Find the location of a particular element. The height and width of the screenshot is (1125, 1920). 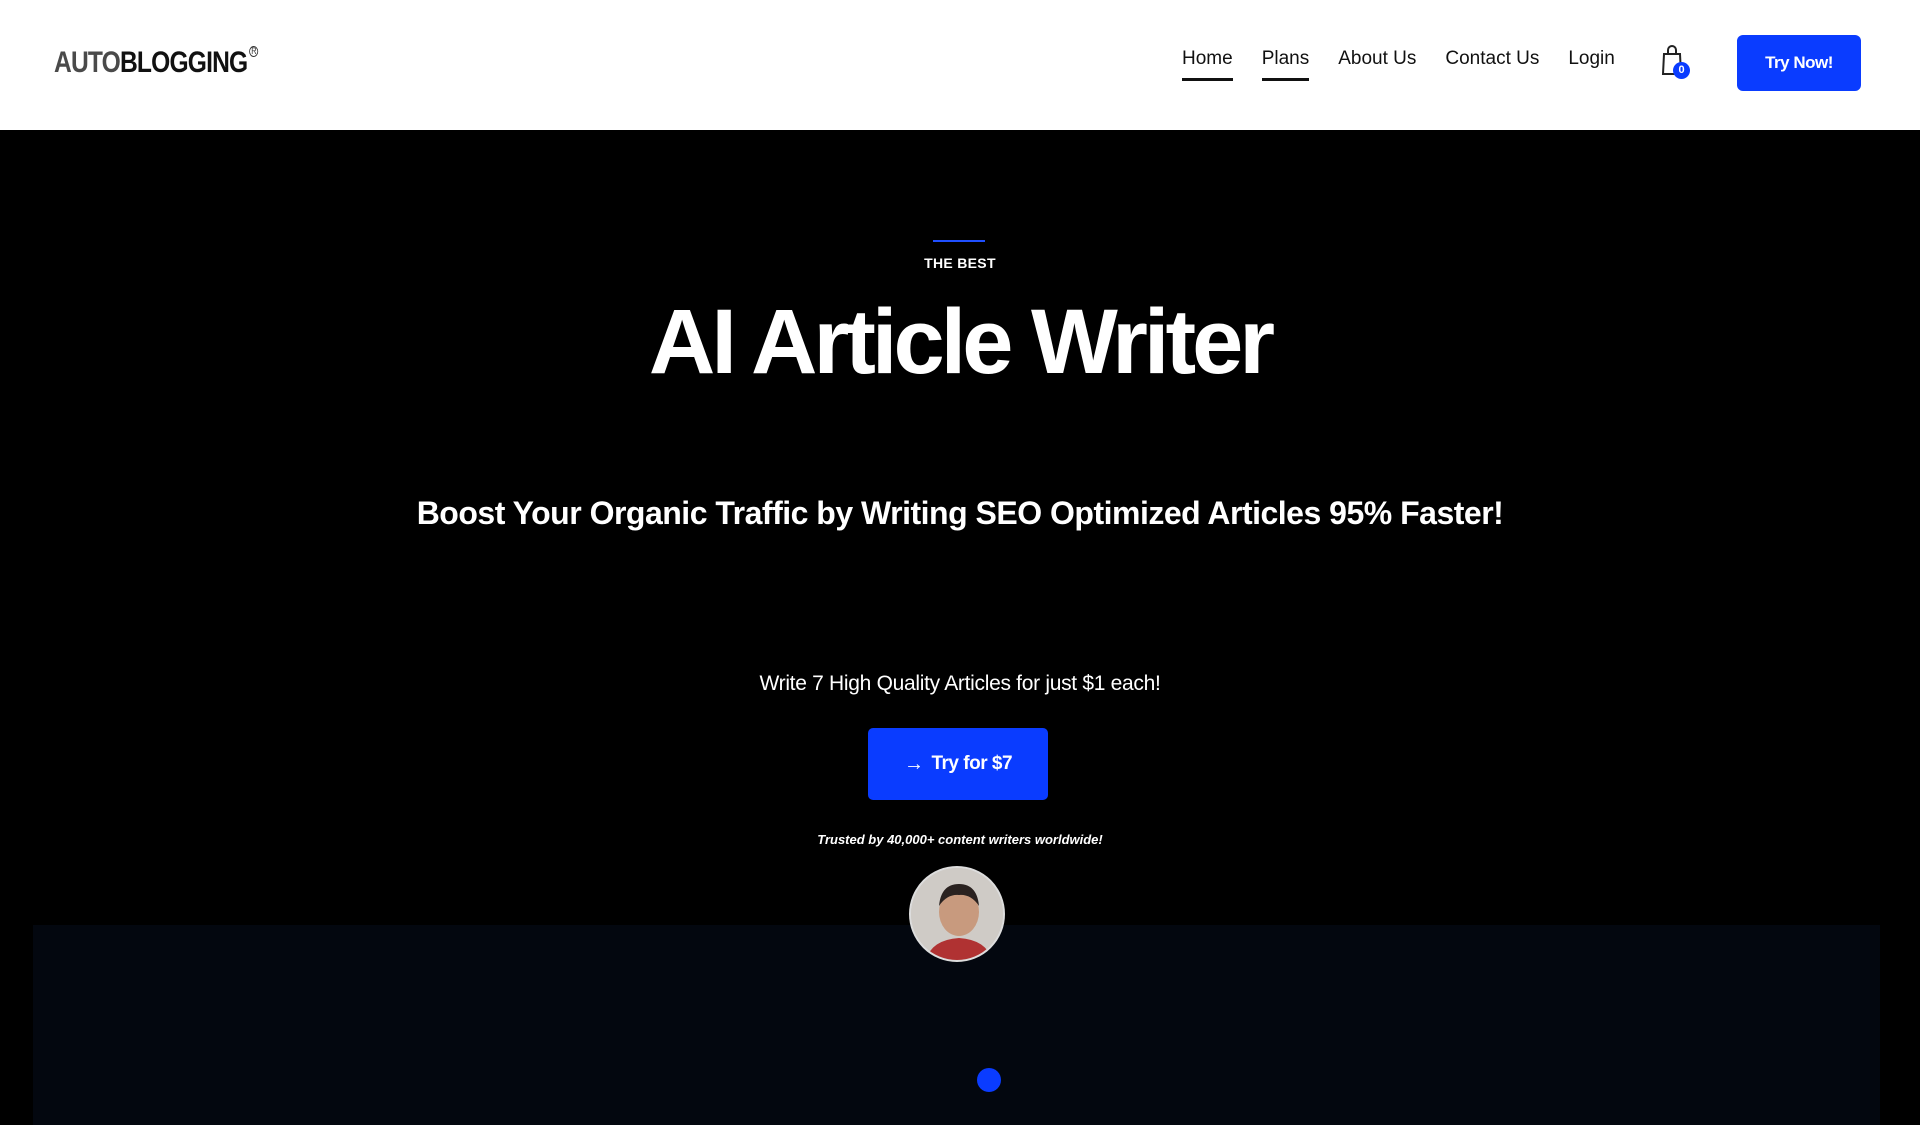

try-for-7-button: → Try for $7 is located at coordinates (958, 764).